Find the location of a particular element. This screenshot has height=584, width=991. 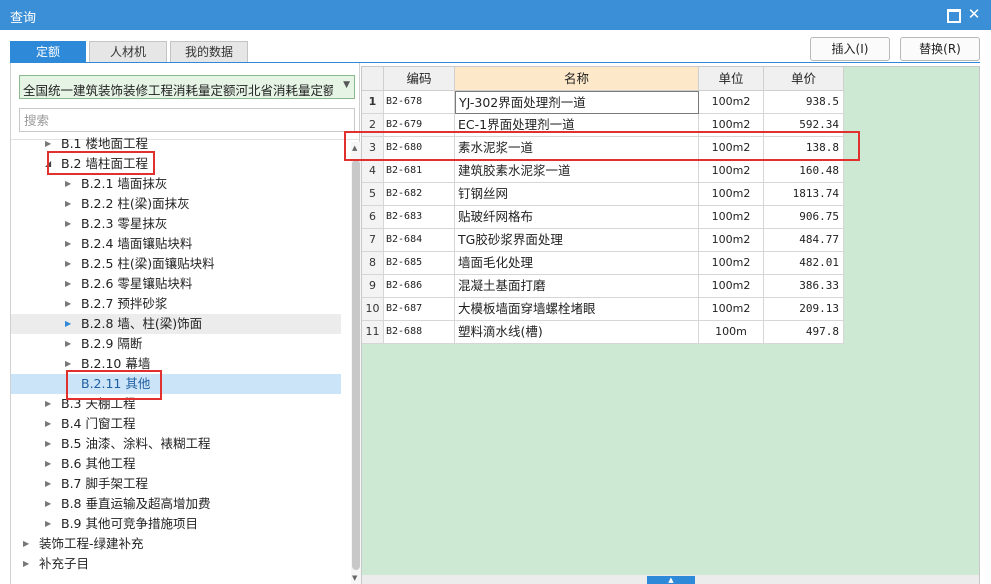

code-cell: B2-681 is located at coordinates (419, 171).